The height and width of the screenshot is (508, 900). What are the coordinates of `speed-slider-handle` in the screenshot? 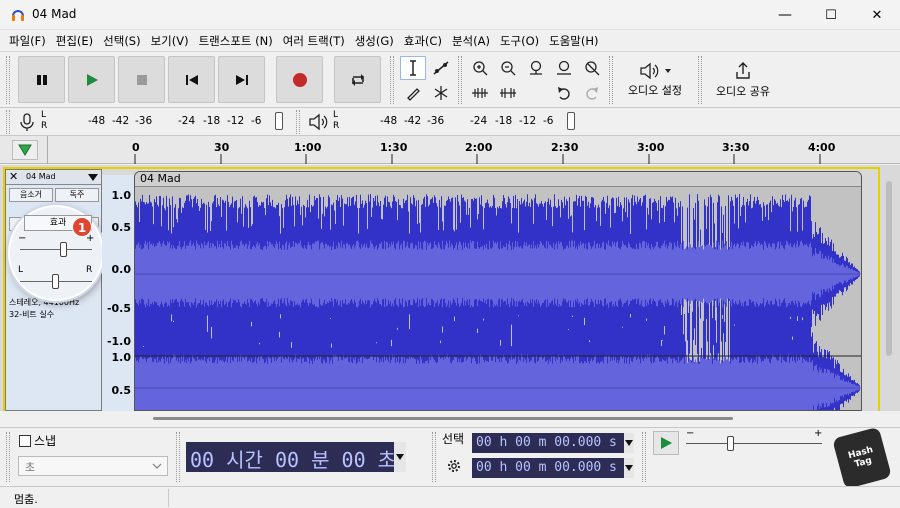 It's located at (730, 443).